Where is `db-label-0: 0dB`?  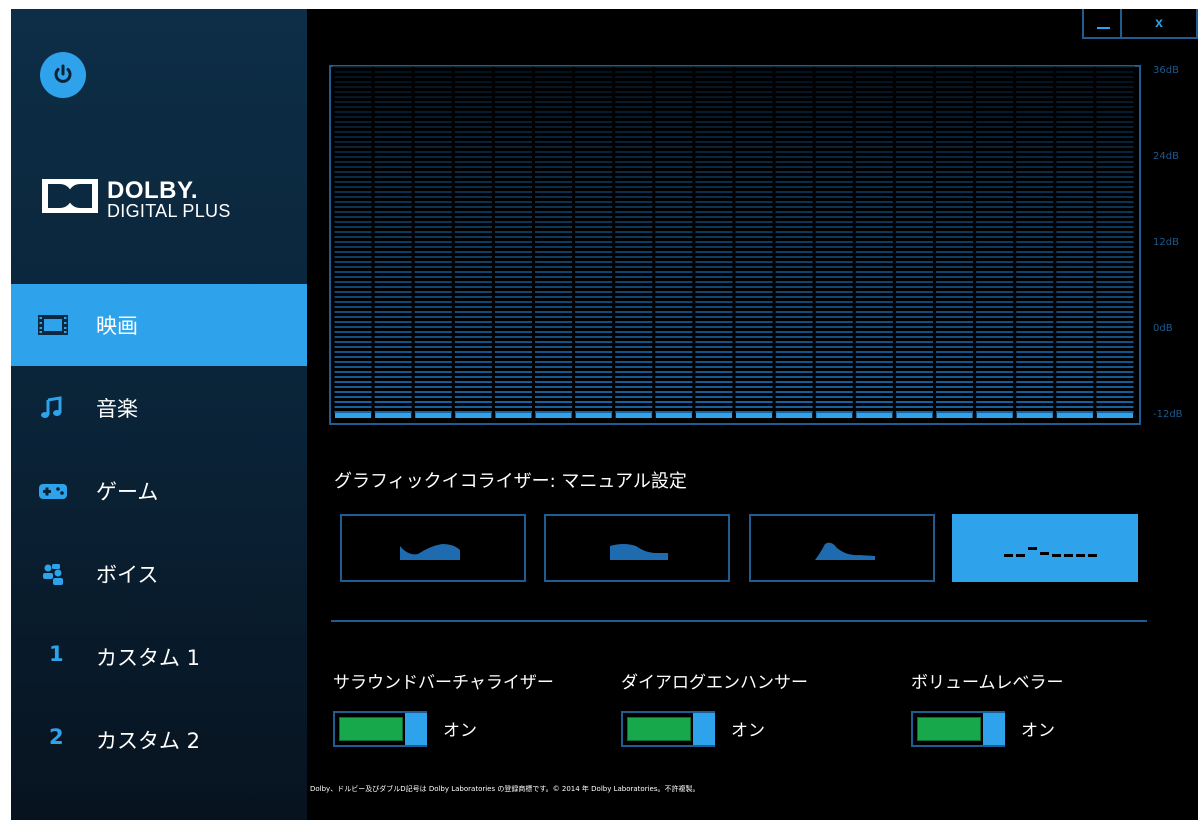 db-label-0: 0dB is located at coordinates (1163, 328).